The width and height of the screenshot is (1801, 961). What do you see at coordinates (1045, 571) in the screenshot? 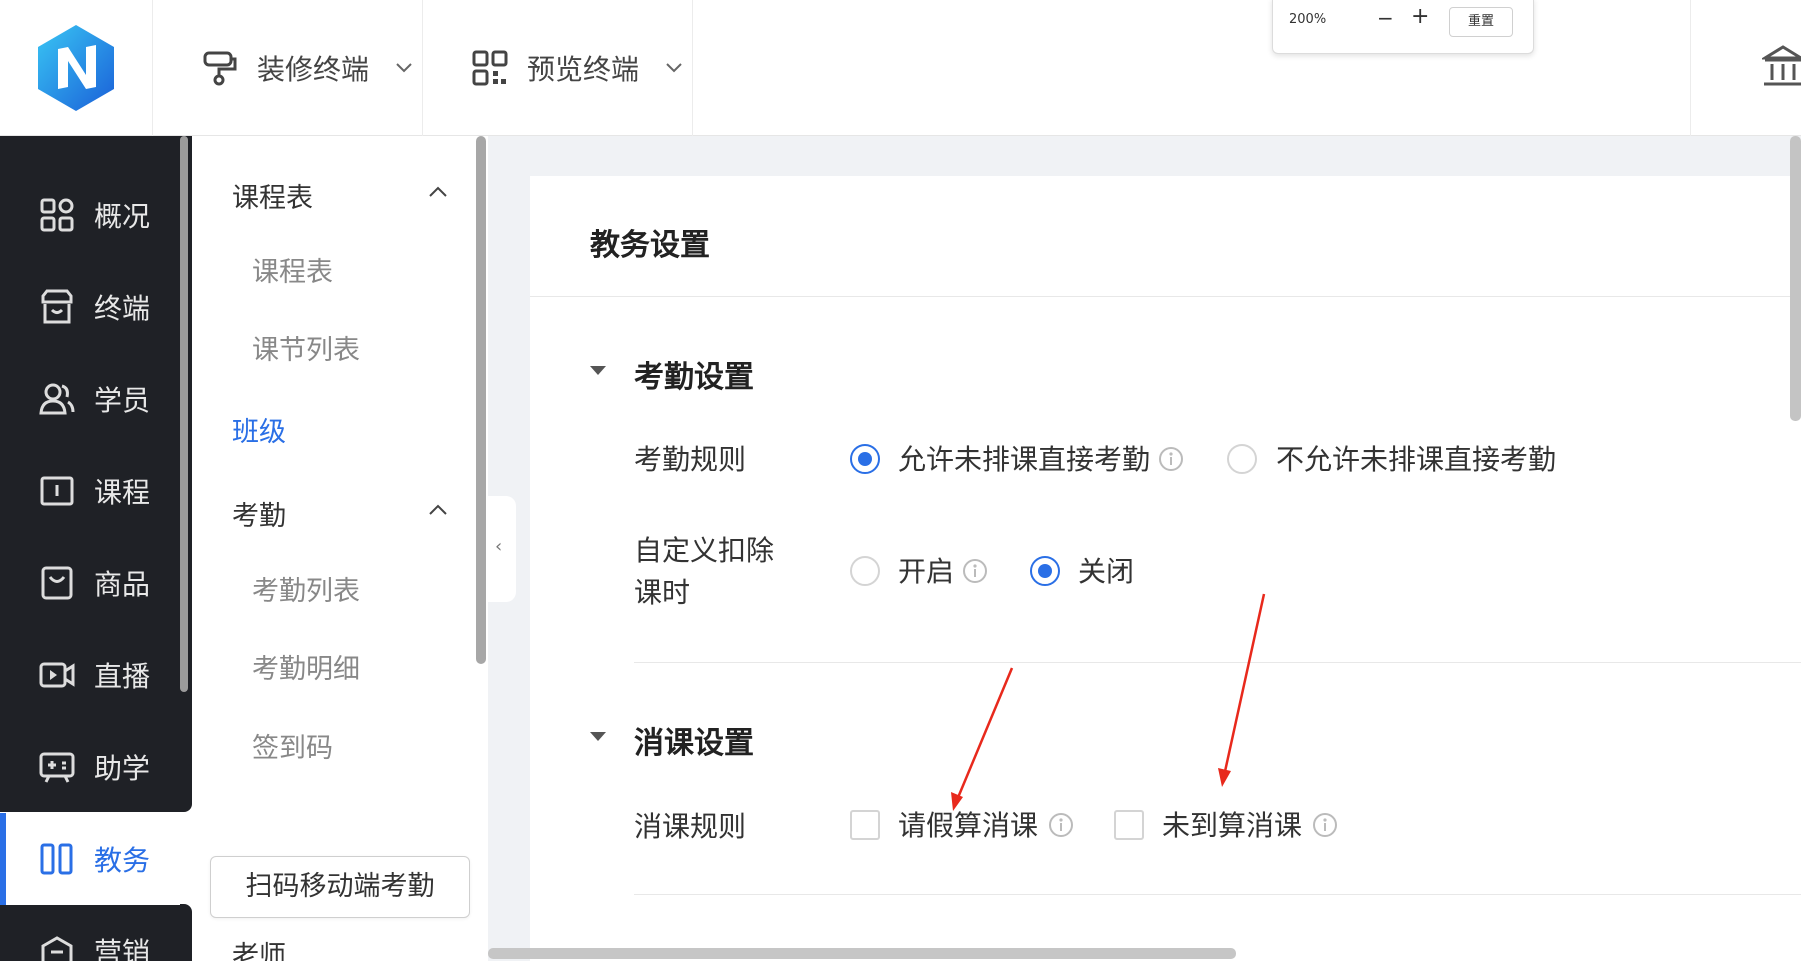
I see `radio-deduct-off` at bounding box center [1045, 571].